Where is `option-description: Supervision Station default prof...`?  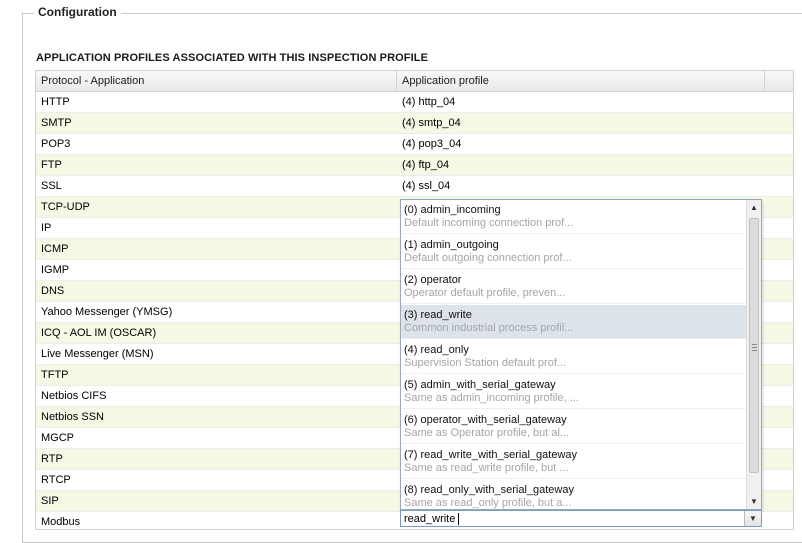
option-description: Supervision Station default prof... is located at coordinates (485, 363).